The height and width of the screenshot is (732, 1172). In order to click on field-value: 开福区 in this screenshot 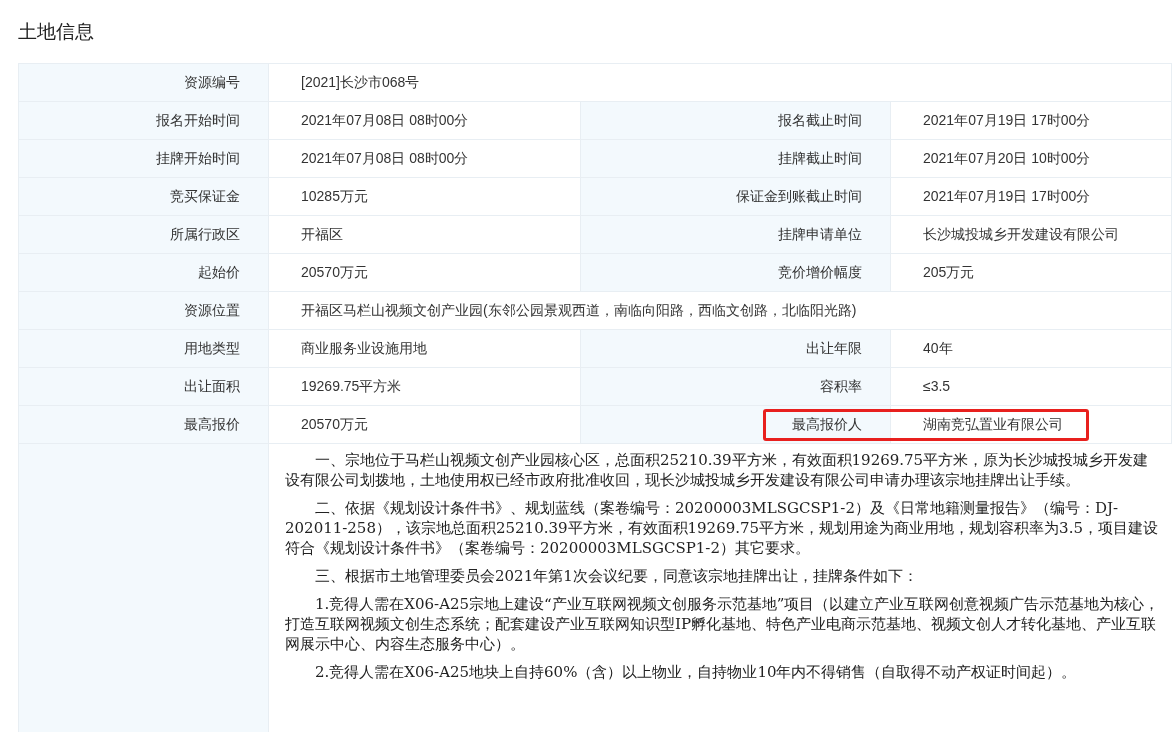, I will do `click(322, 234)`.